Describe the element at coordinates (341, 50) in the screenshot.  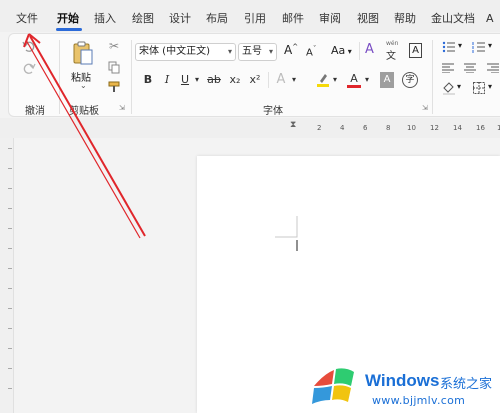
I see `change-case-button: Aa ▾` at that location.